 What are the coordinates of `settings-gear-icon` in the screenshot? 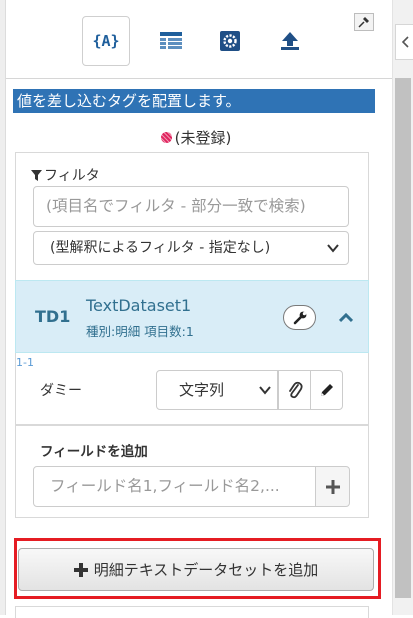 It's located at (230, 41).